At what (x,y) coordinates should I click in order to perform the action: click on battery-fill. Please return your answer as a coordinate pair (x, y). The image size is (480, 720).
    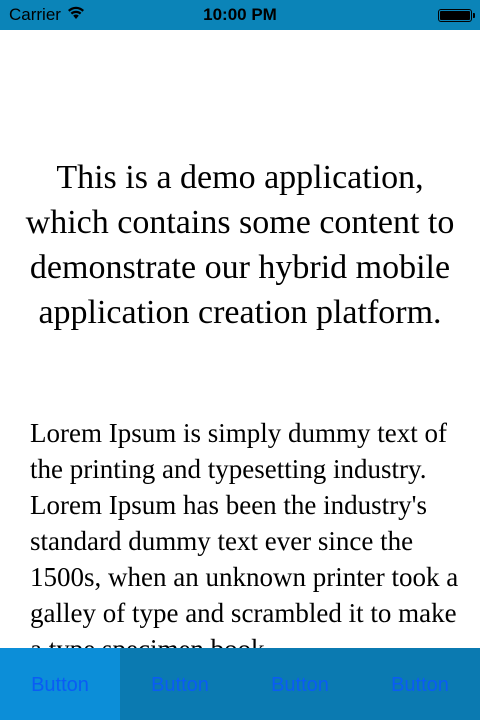
    Looking at the image, I should click on (455, 15).